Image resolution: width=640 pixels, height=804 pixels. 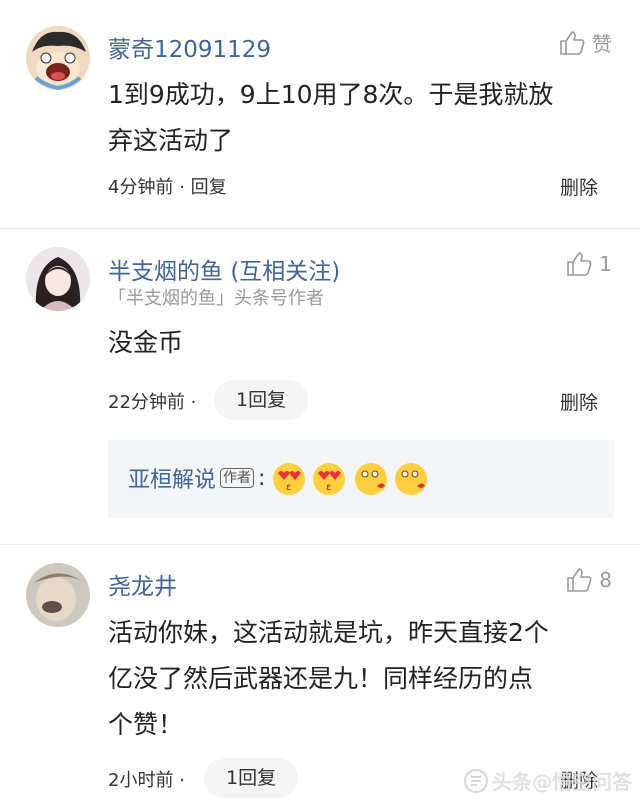 What do you see at coordinates (171, 140) in the screenshot?
I see `comment-line: 弃这活动了` at bounding box center [171, 140].